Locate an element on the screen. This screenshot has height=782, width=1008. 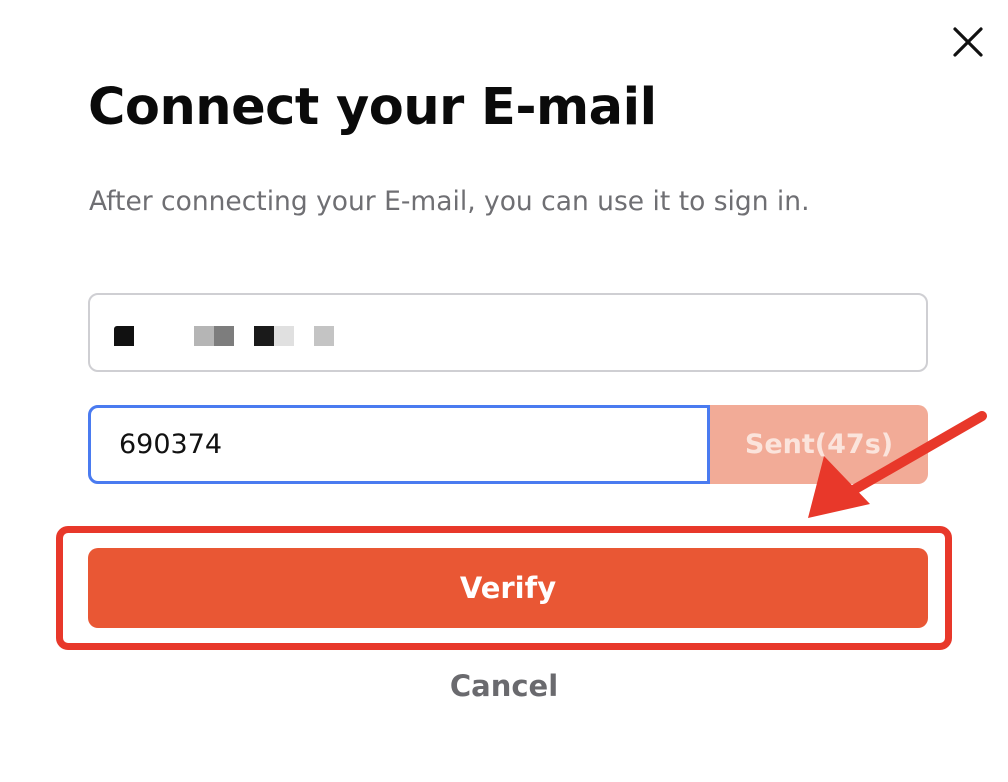
close-icon is located at coordinates (968, 42).